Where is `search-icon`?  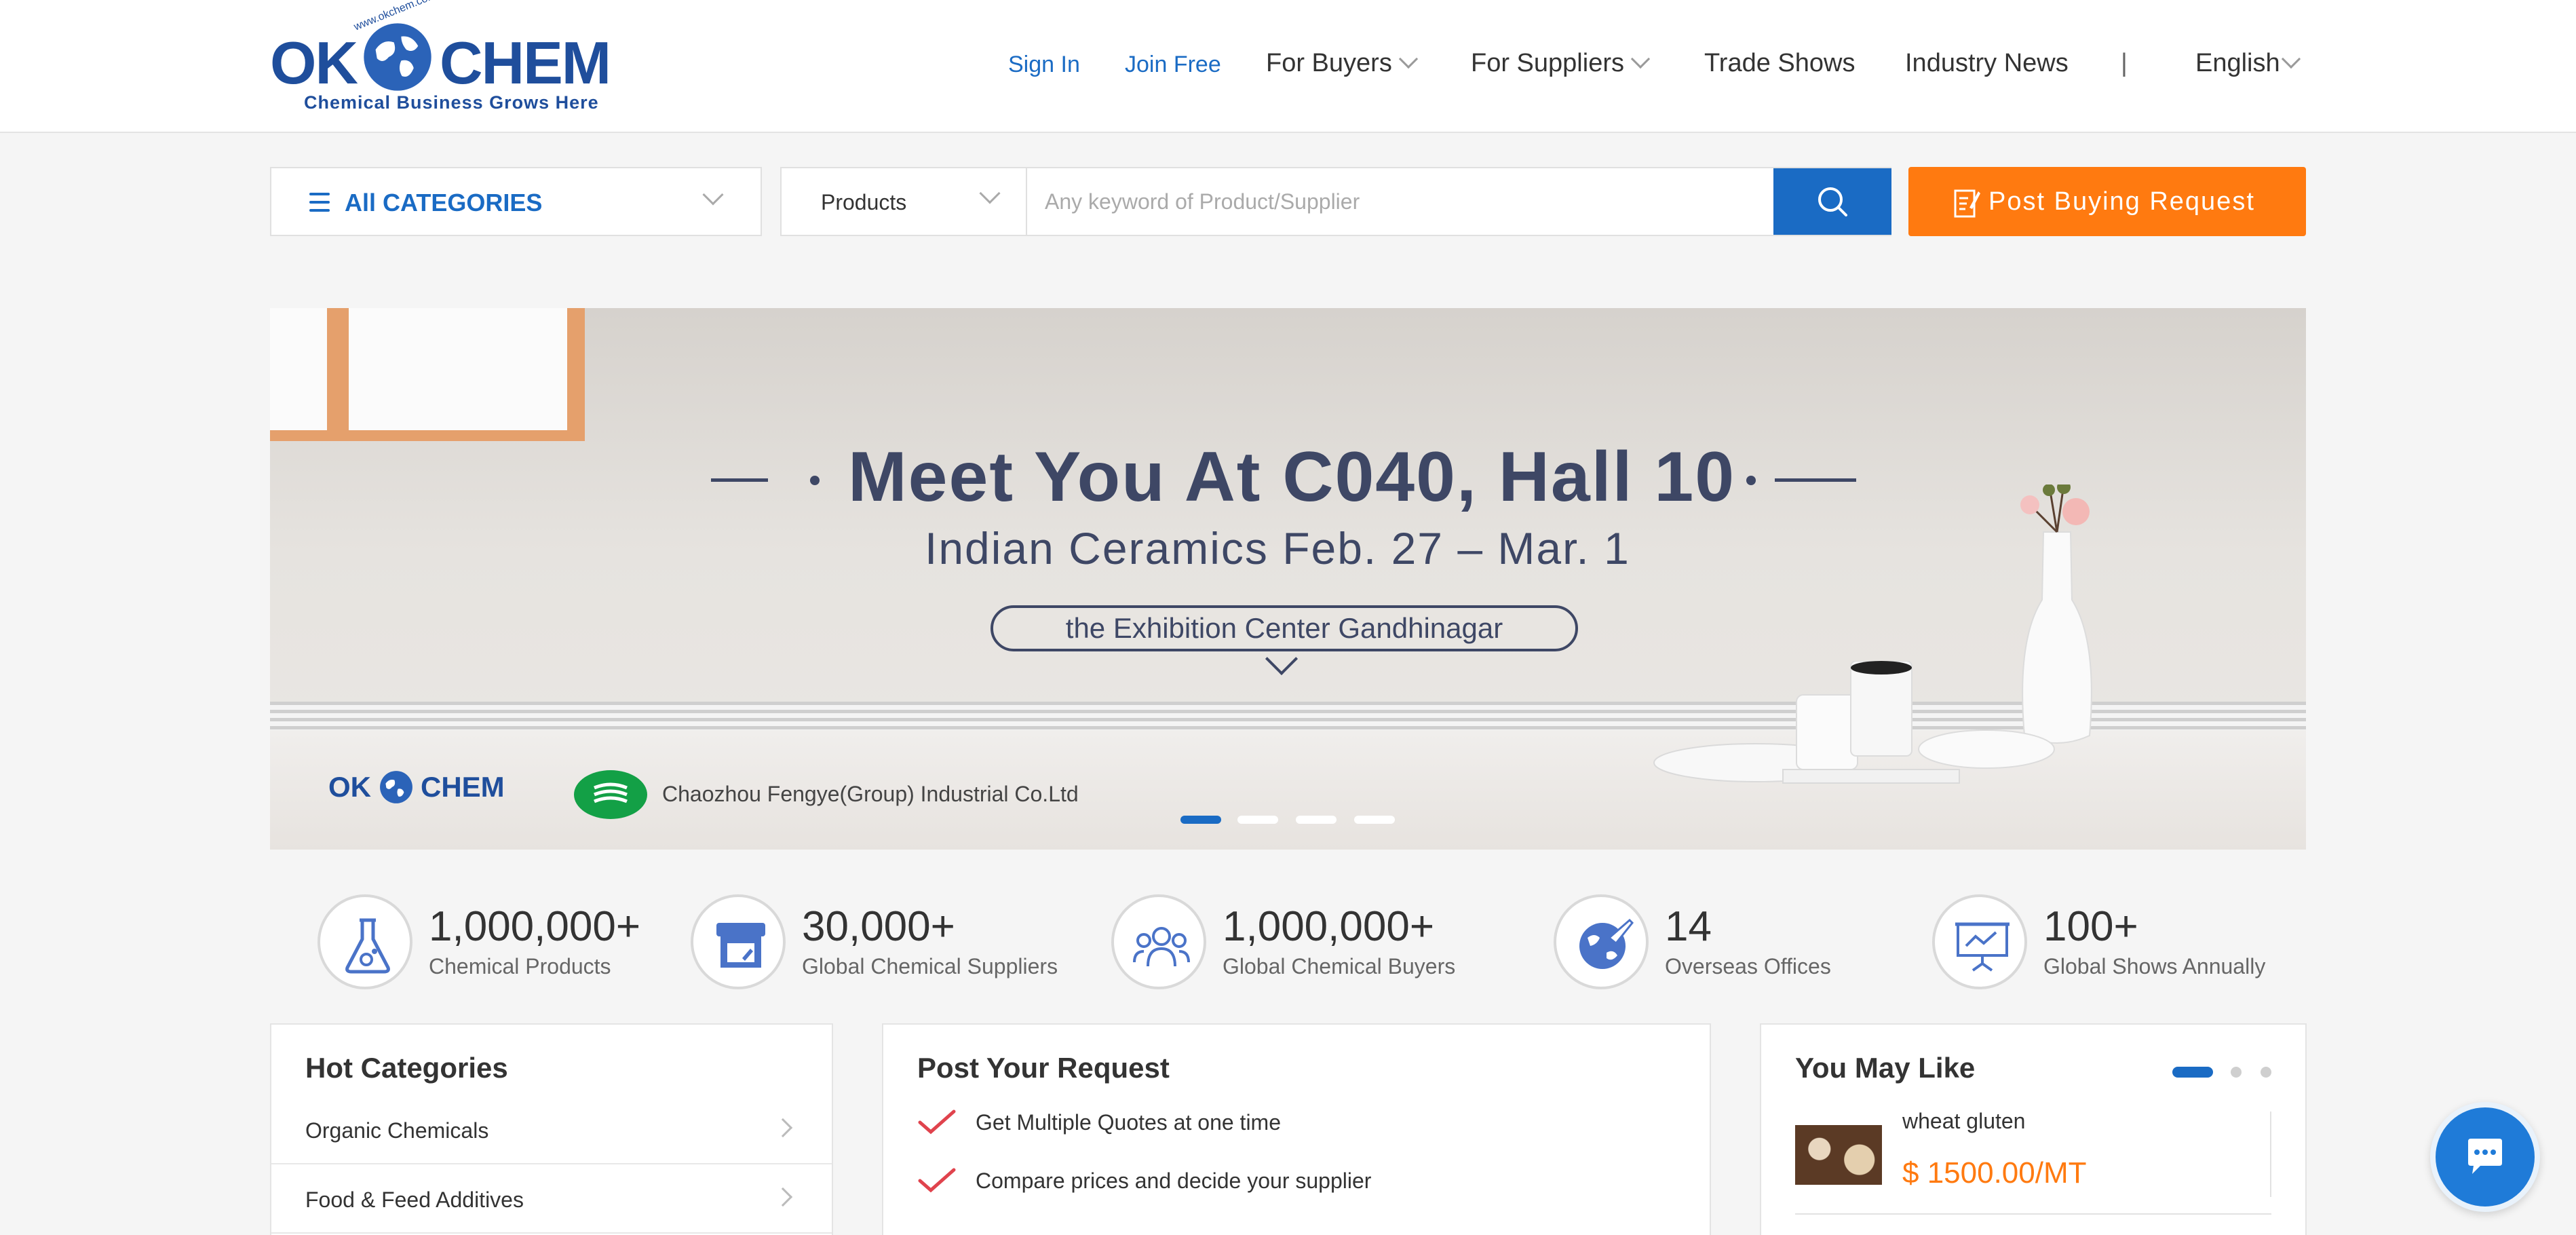 search-icon is located at coordinates (1832, 201).